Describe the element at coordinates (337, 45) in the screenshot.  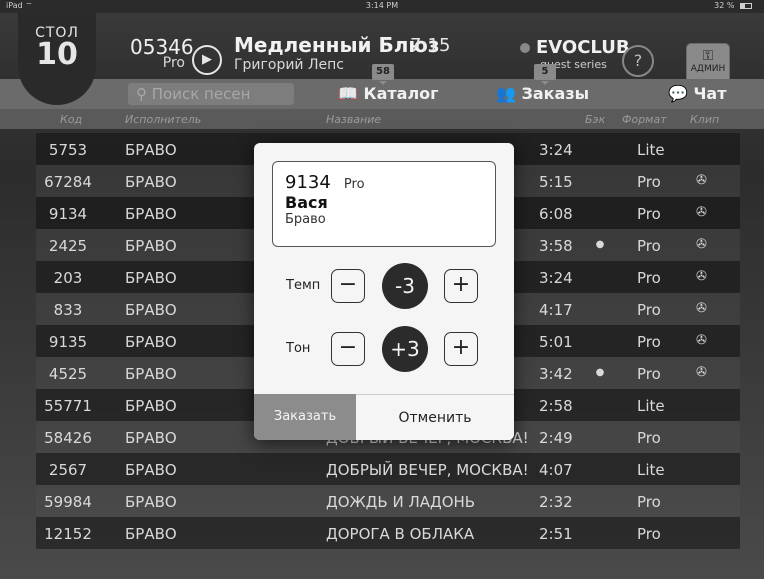
I see `now-playing-title: Медленный Блюз` at that location.